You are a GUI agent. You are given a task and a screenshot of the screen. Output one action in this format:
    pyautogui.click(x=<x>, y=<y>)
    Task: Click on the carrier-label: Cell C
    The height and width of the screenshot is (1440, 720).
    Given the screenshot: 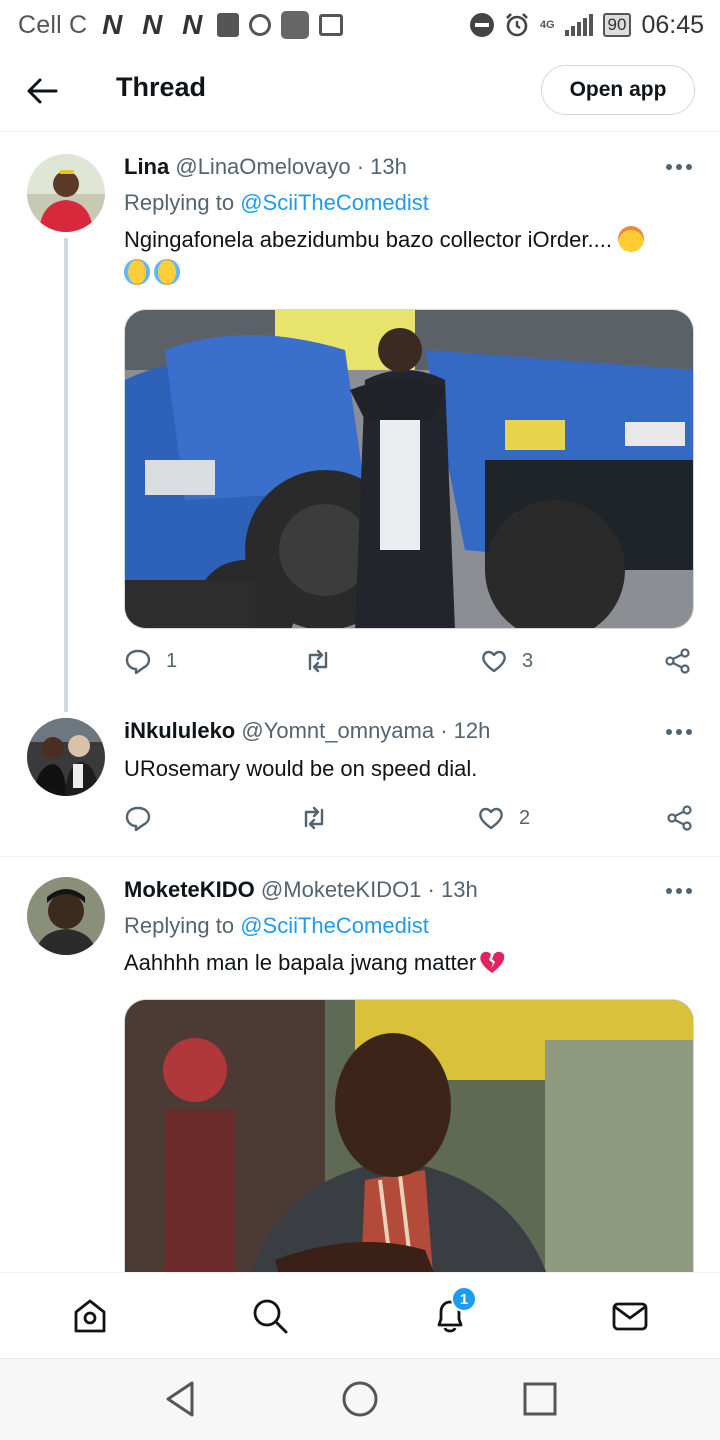 What is the action you would take?
    pyautogui.click(x=53, y=24)
    